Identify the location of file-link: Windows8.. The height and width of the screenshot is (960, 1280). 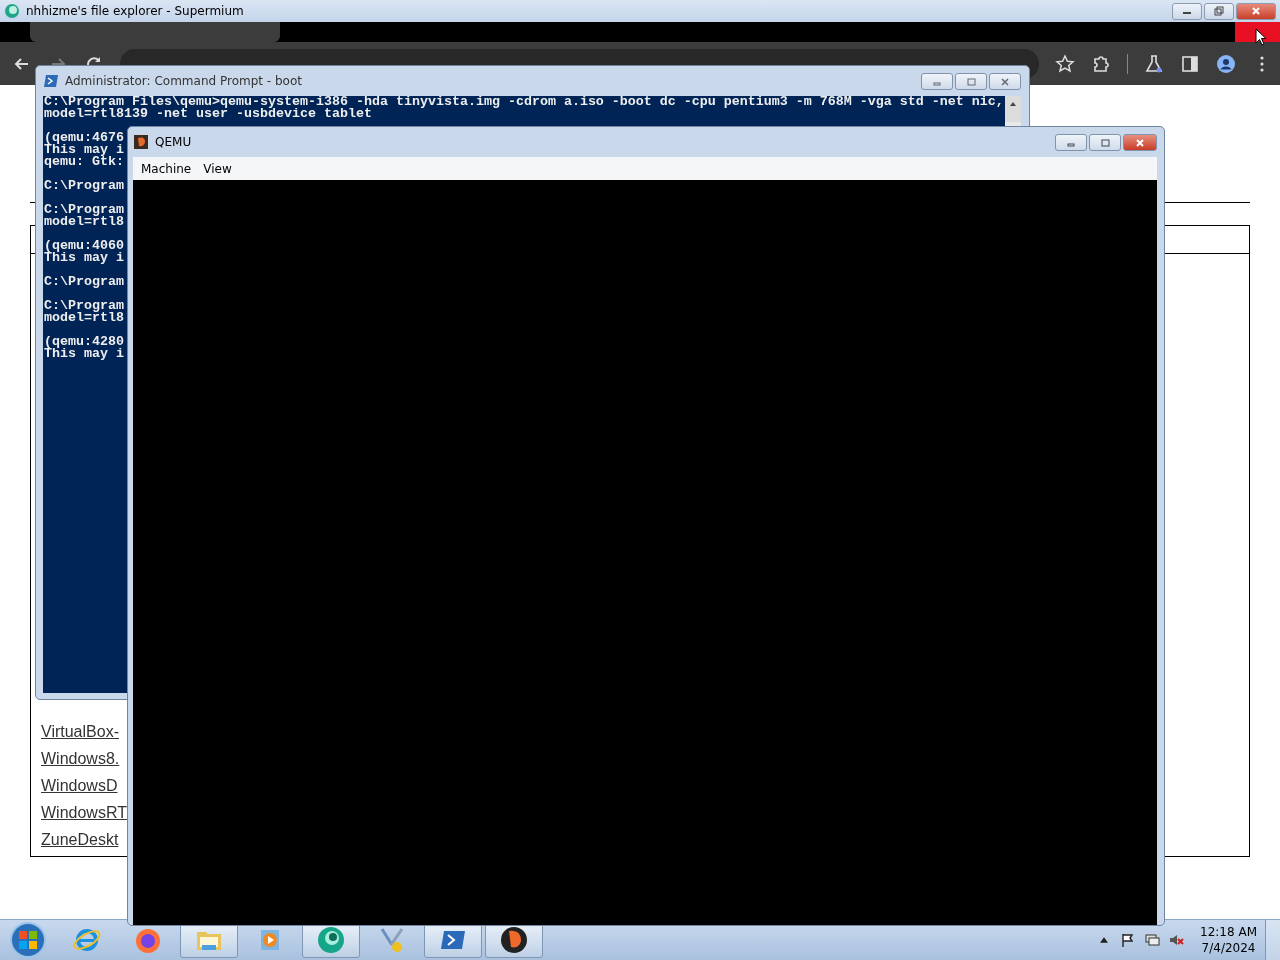
(80, 758).